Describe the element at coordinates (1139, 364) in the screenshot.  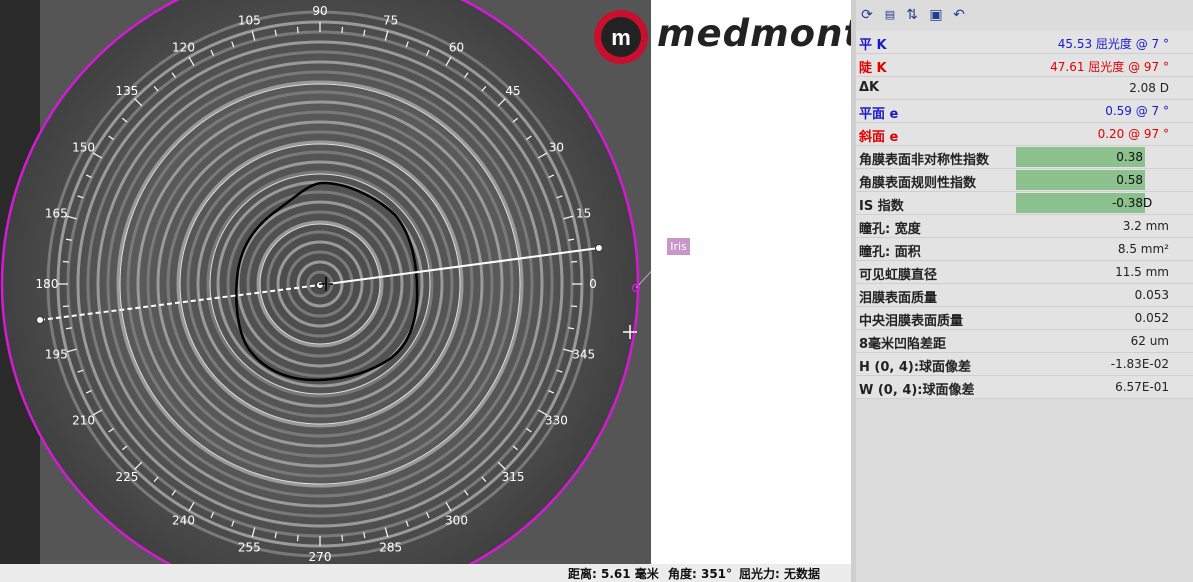
I see `measurement-value: -1.83E-02` at that location.